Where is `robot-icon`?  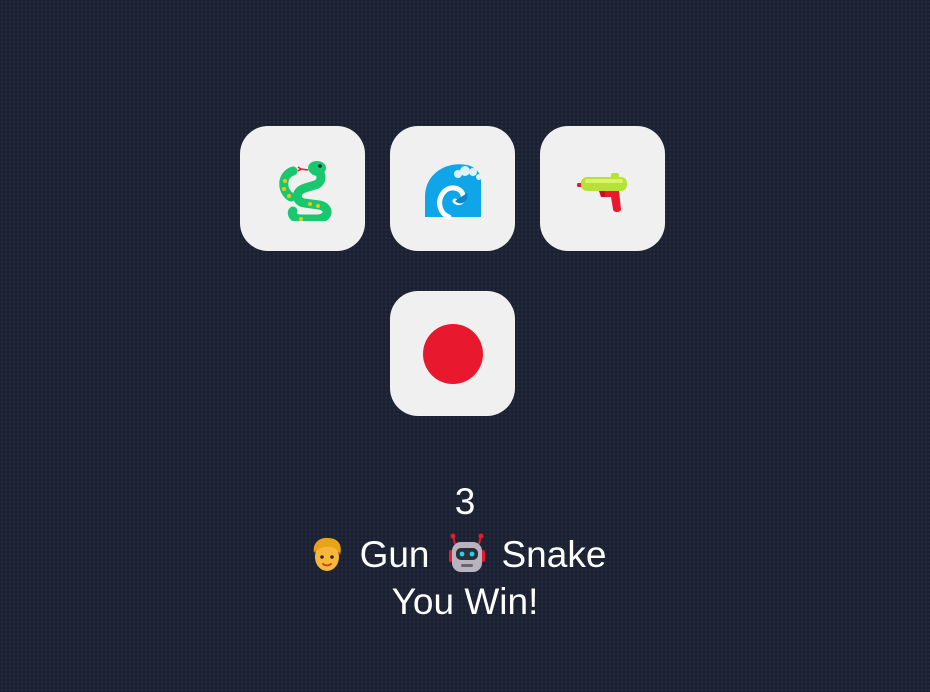
robot-icon is located at coordinates (467, 555).